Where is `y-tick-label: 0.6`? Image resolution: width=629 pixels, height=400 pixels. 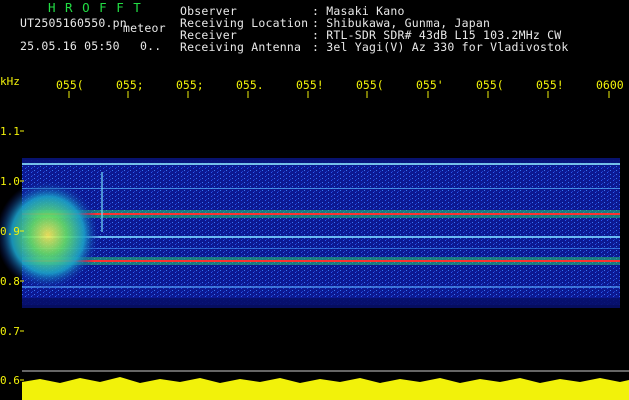 y-tick-label: 0.6 is located at coordinates (10, 380).